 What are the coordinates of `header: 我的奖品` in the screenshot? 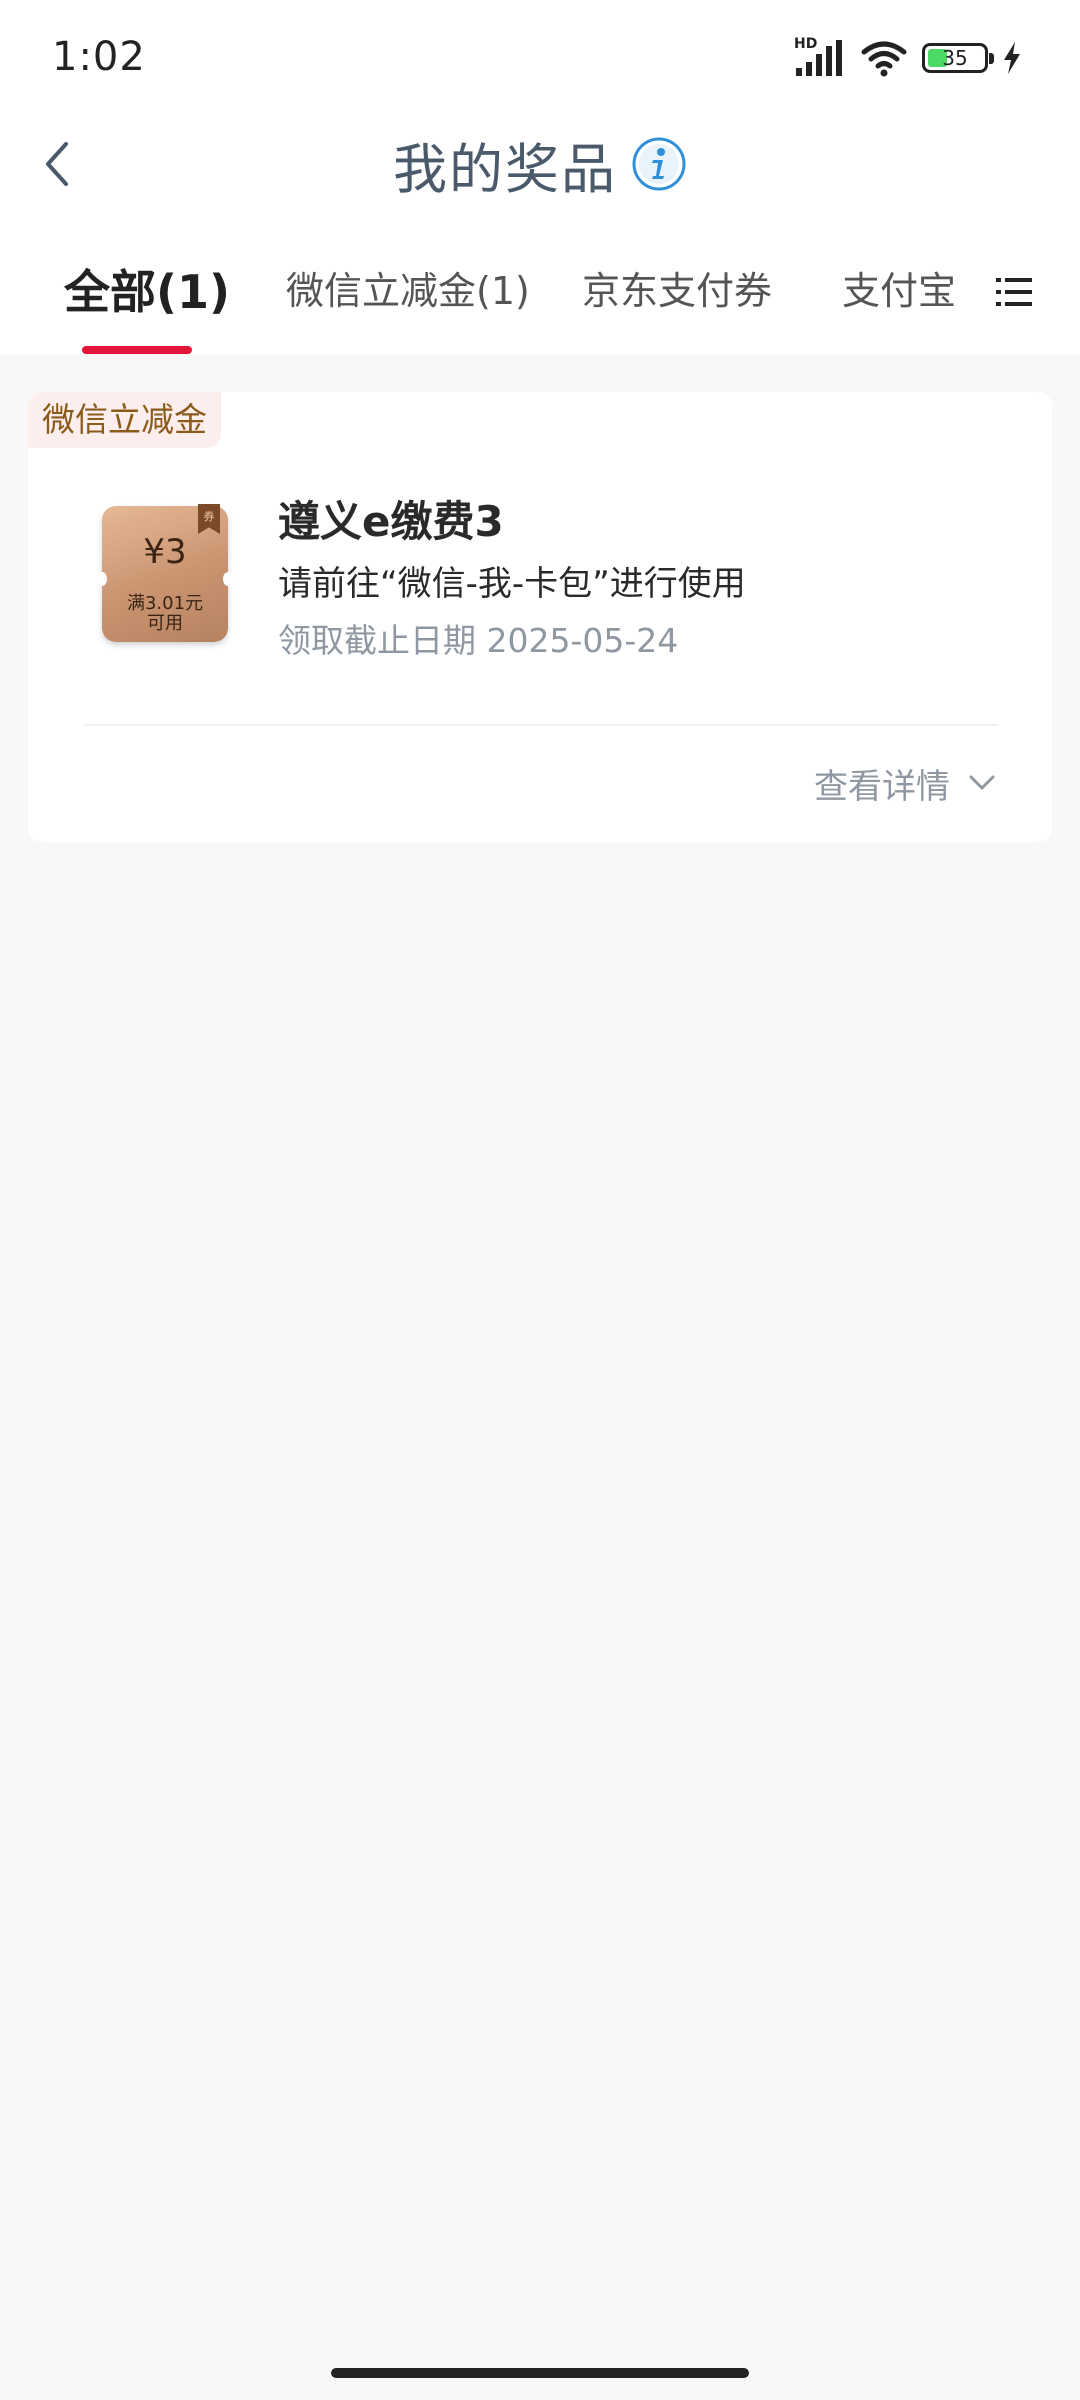 It's located at (540, 164).